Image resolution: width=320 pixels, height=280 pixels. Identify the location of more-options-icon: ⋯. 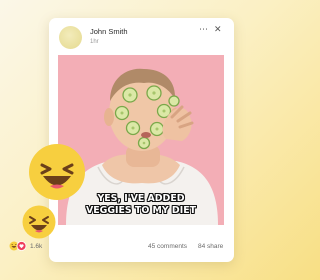
(204, 29).